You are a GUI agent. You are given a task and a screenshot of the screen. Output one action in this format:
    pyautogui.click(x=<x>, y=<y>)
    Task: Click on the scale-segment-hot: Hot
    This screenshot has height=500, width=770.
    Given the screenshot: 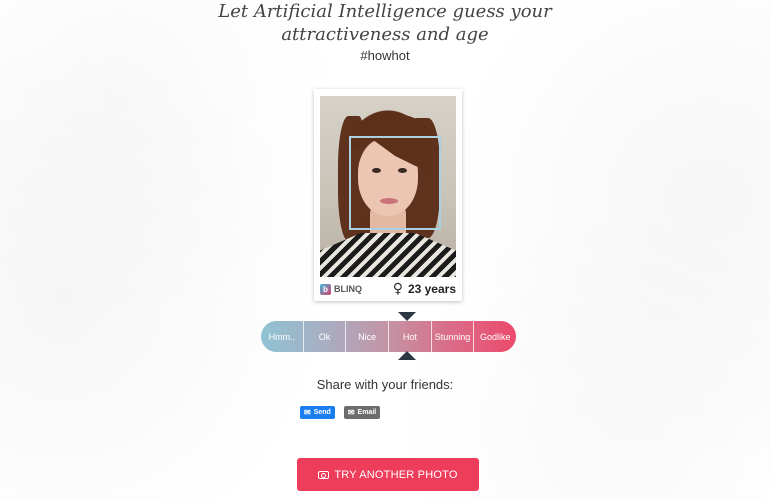 What is the action you would take?
    pyautogui.click(x=410, y=336)
    